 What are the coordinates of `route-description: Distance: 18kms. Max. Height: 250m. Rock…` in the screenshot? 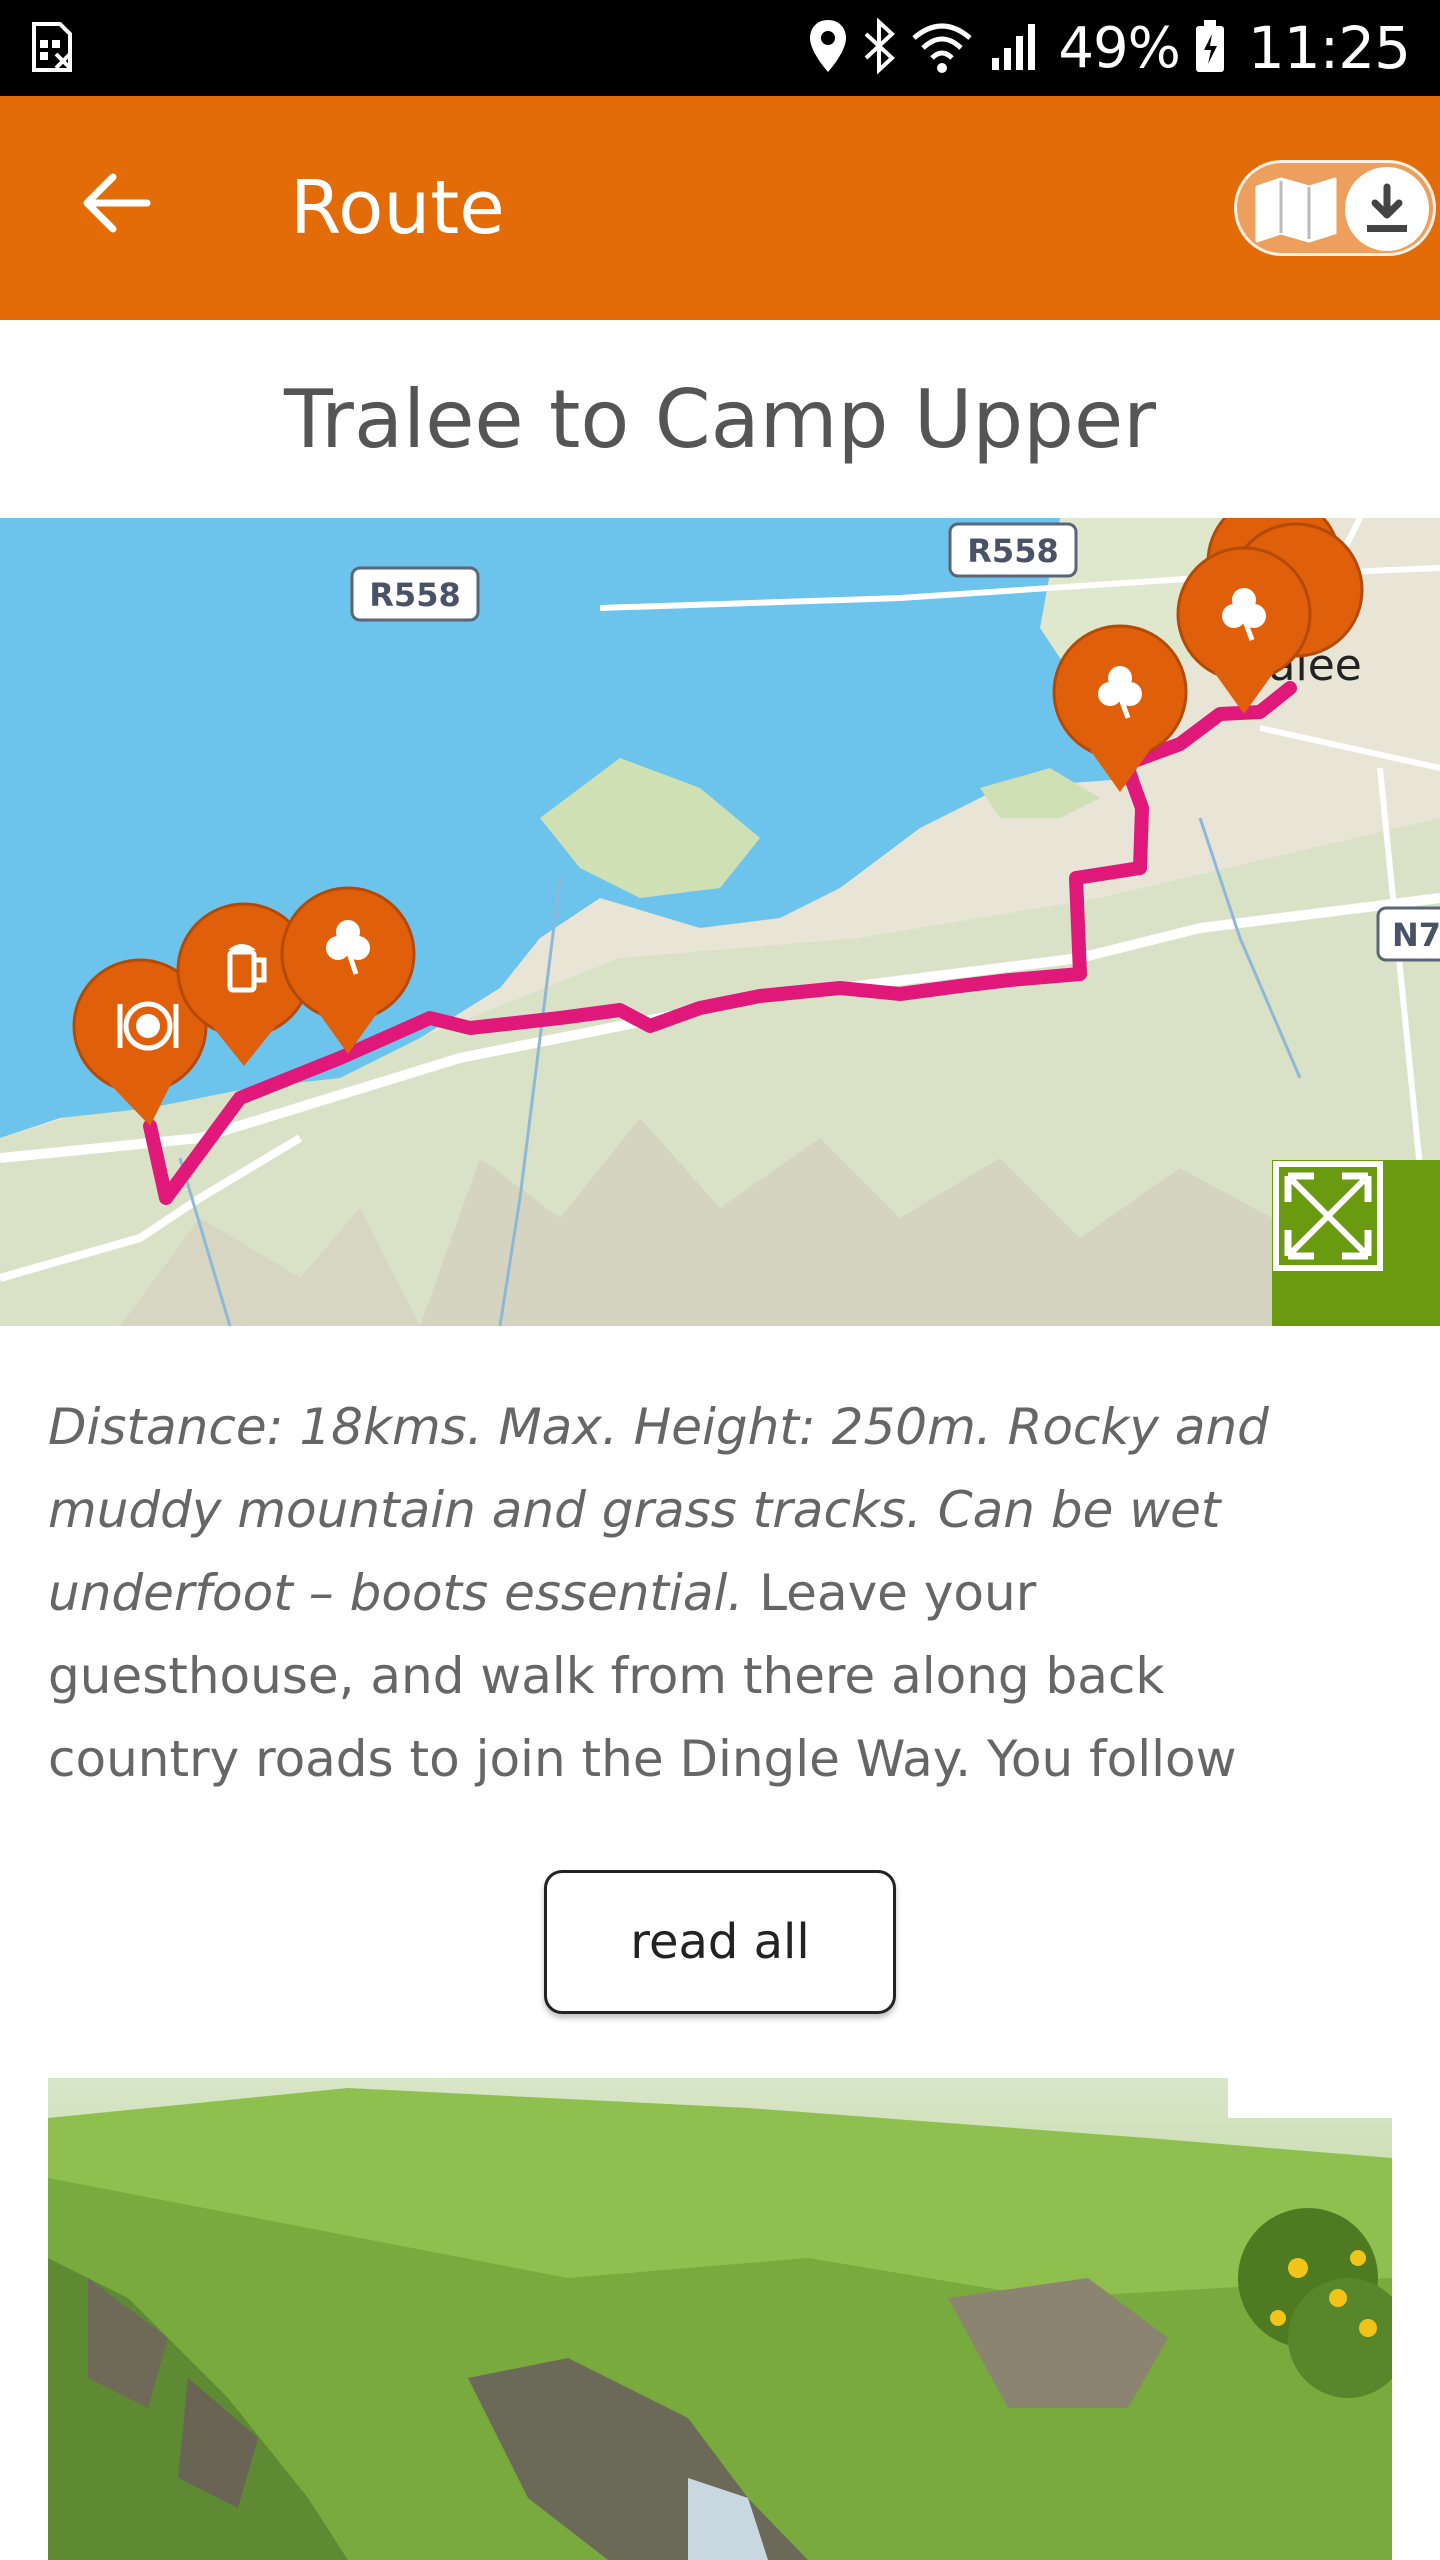 It's located at (673, 1593).